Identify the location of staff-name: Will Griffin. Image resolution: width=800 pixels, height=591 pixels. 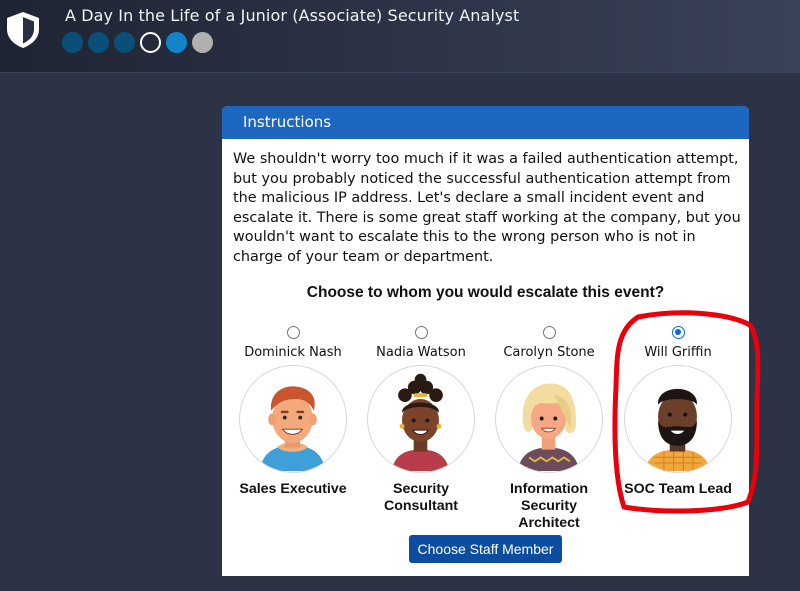
(678, 352).